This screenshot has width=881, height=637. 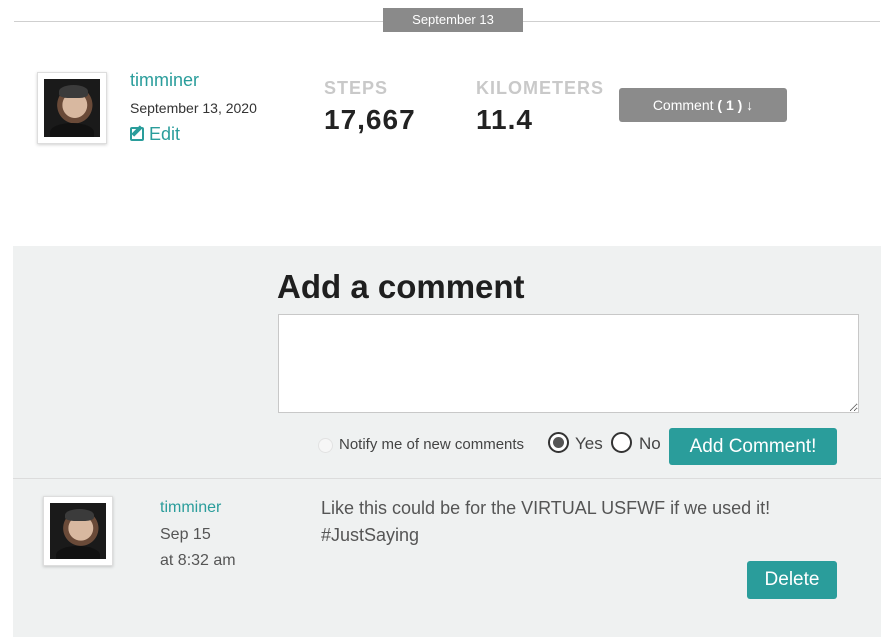 I want to click on date-divider-label: September 13, so click(x=453, y=20).